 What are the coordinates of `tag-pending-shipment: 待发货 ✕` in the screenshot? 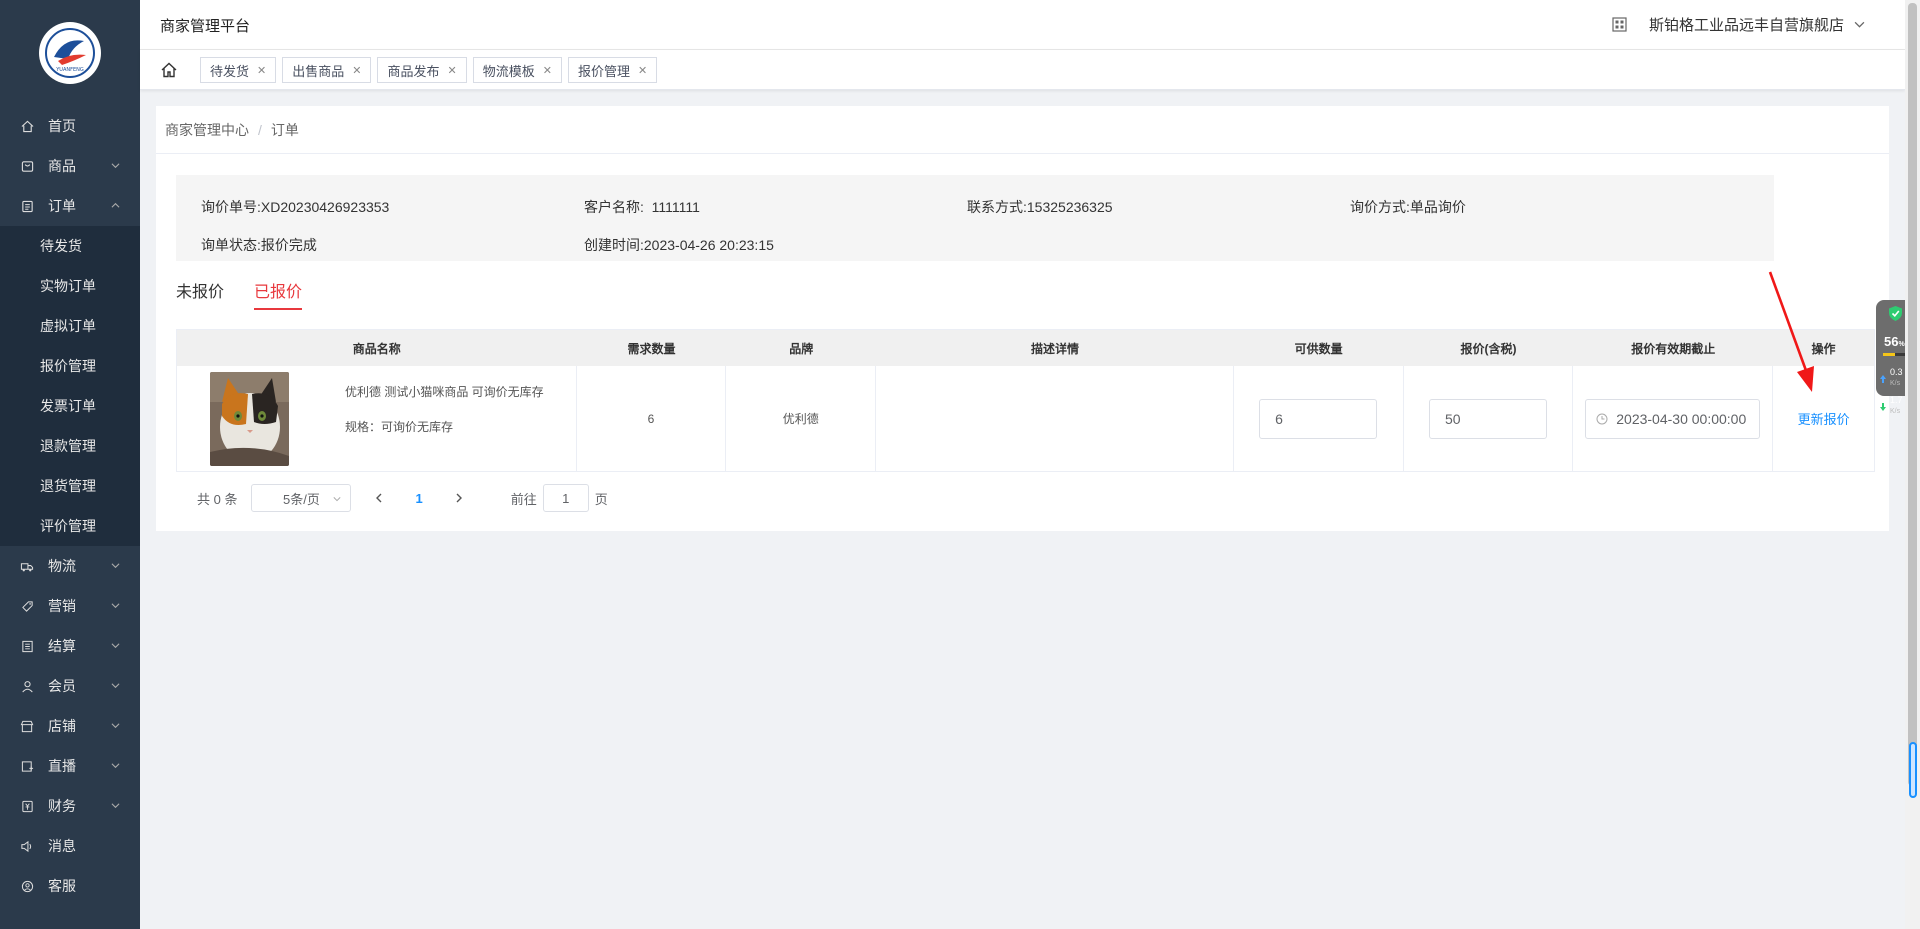 It's located at (238, 70).